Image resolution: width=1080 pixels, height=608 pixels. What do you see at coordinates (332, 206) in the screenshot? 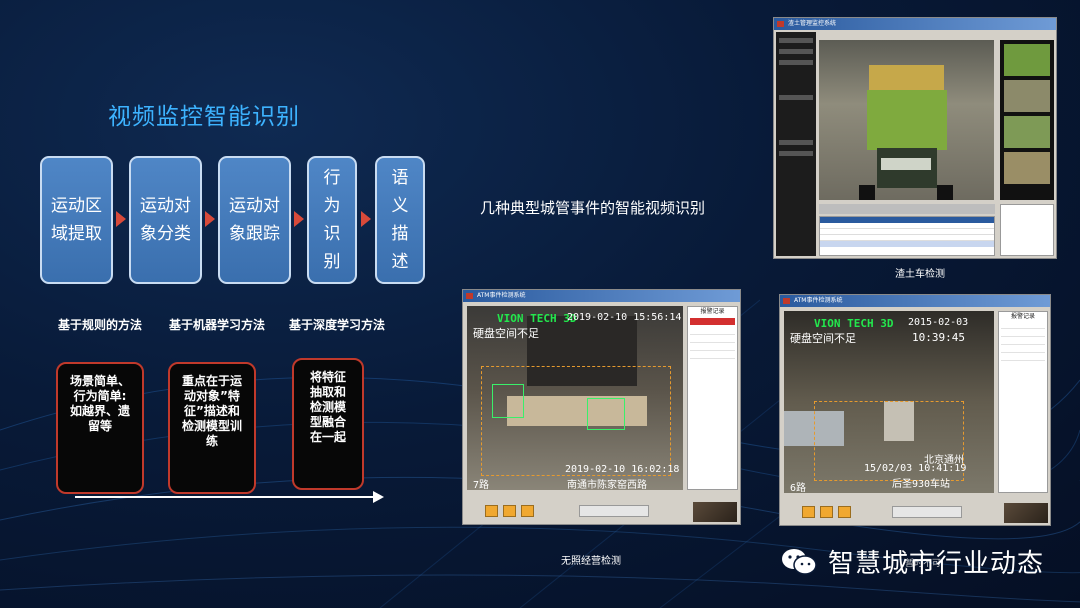
I see `flow-step-line: 为` at bounding box center [332, 206].